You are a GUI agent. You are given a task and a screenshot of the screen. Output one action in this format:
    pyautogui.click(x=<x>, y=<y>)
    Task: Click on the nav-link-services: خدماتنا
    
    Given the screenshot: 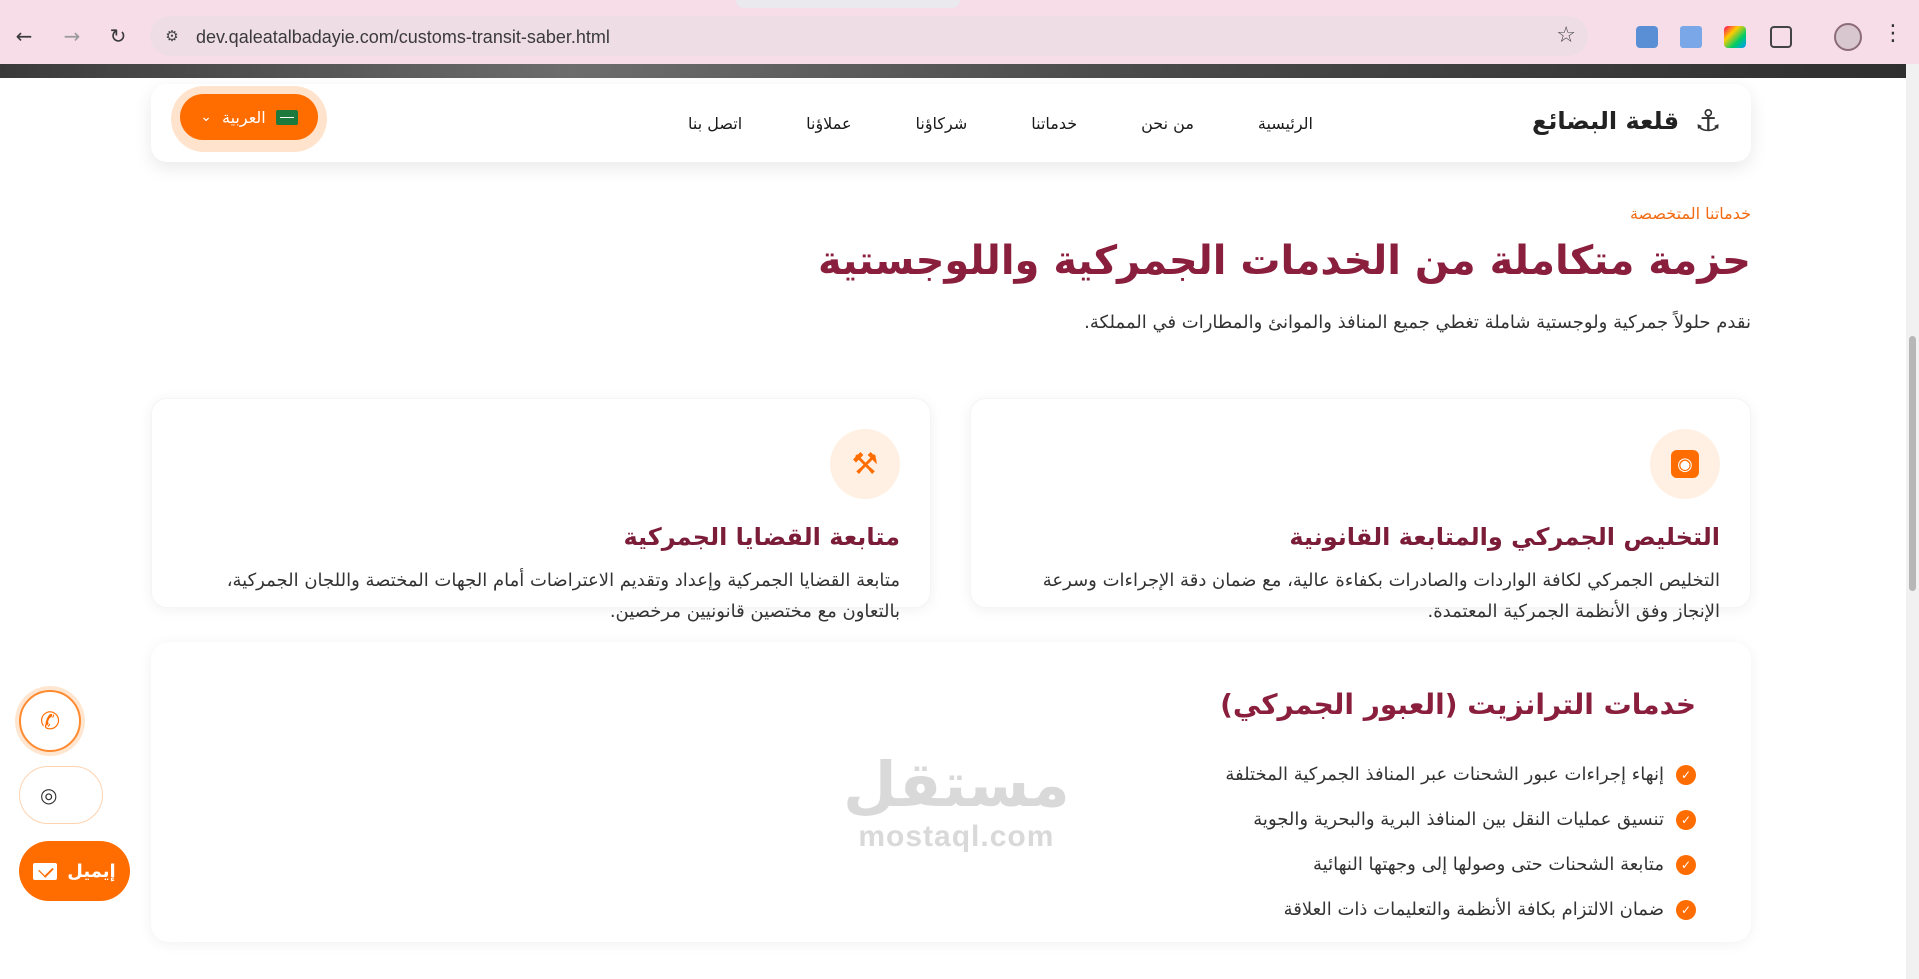 What is the action you would take?
    pyautogui.click(x=1054, y=123)
    